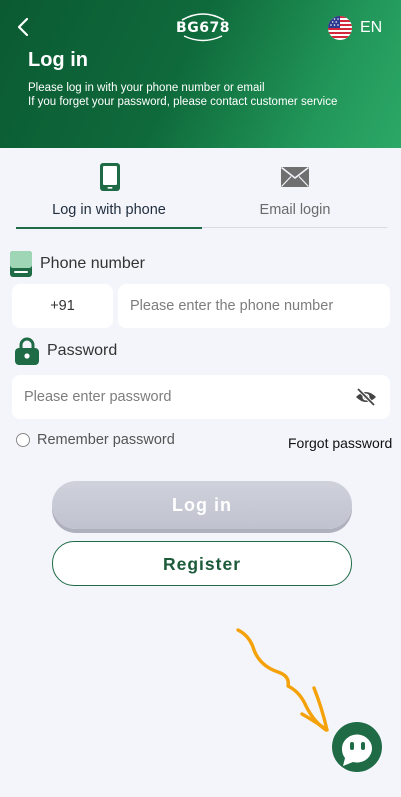 Image resolution: width=401 pixels, height=797 pixels. What do you see at coordinates (295, 176) in the screenshot?
I see `envelope-icon` at bounding box center [295, 176].